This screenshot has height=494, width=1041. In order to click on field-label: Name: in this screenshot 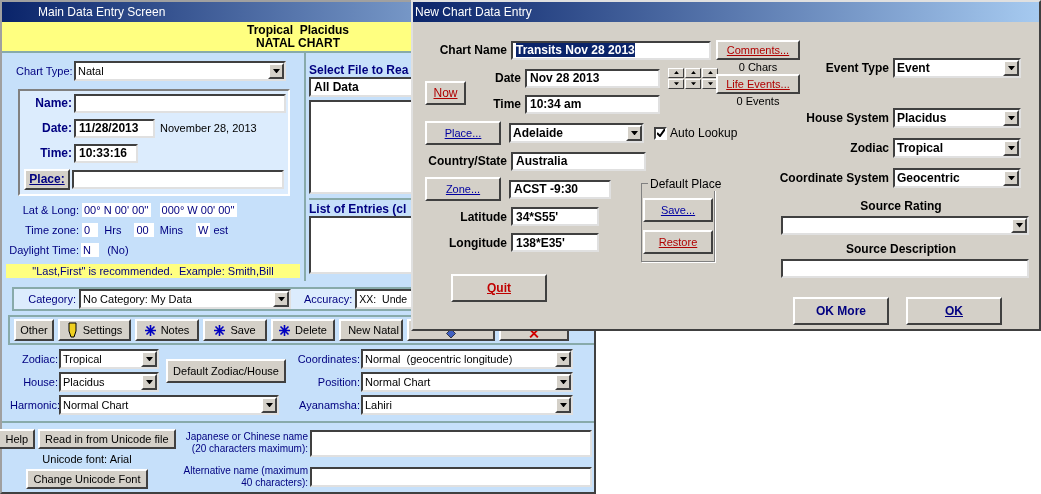, I will do `click(53, 103)`.